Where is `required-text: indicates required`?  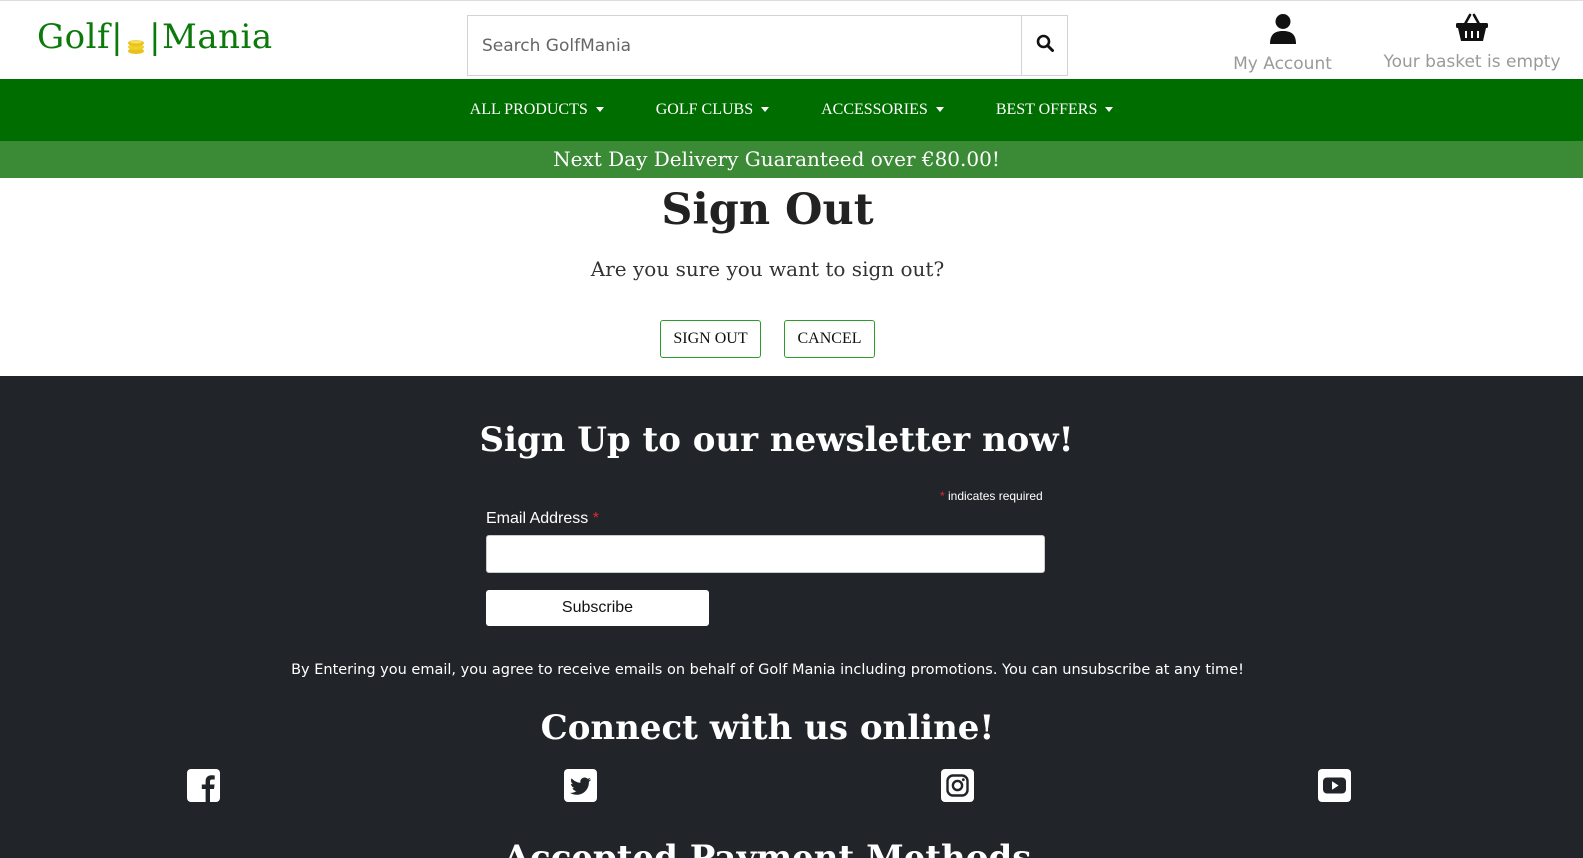 required-text: indicates required is located at coordinates (993, 496).